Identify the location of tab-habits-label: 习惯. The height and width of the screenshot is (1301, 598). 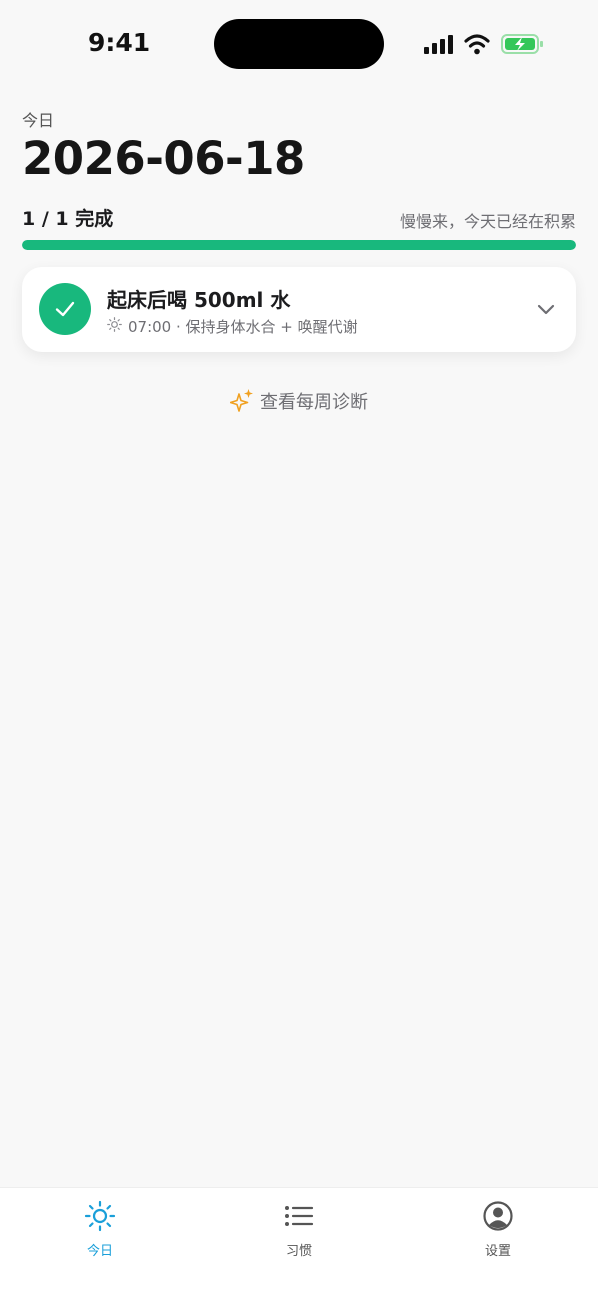
(298, 1251).